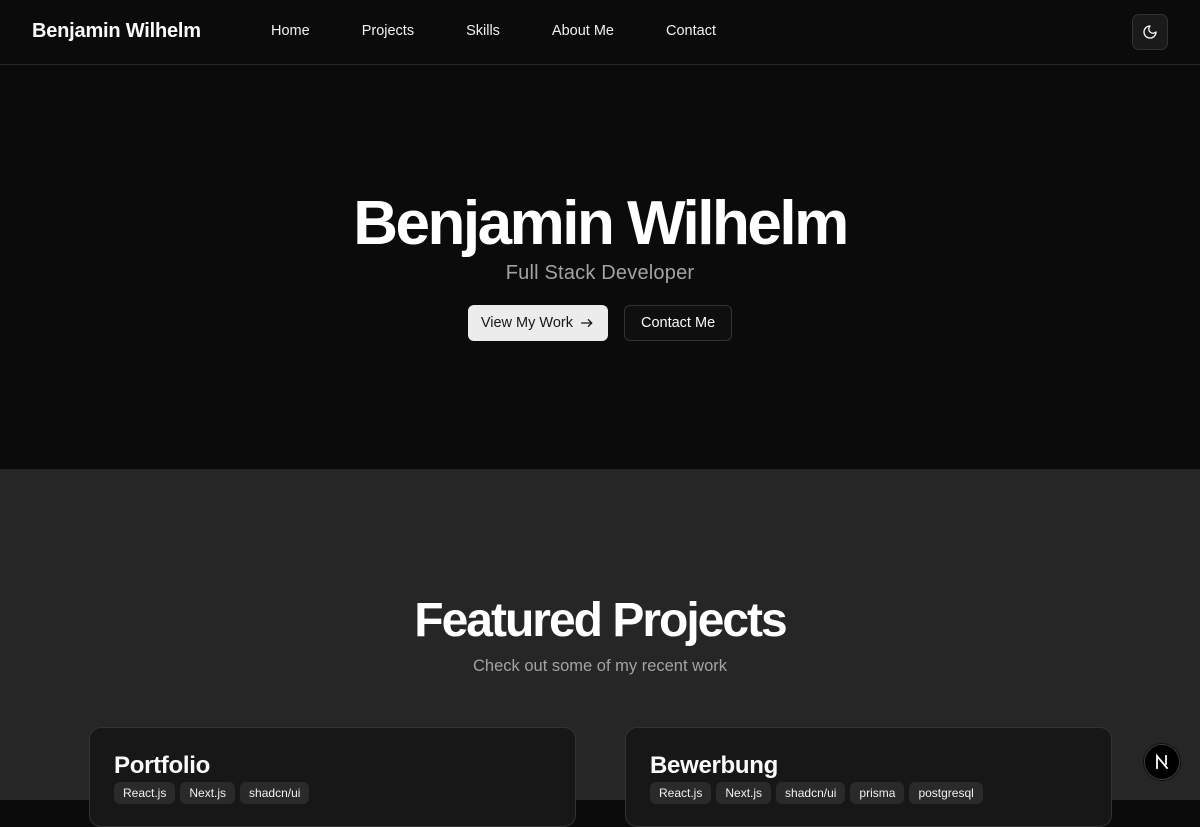 Image resolution: width=1200 pixels, height=827 pixels. Describe the element at coordinates (162, 765) in the screenshot. I see `project-card-title: Portfolio` at that location.